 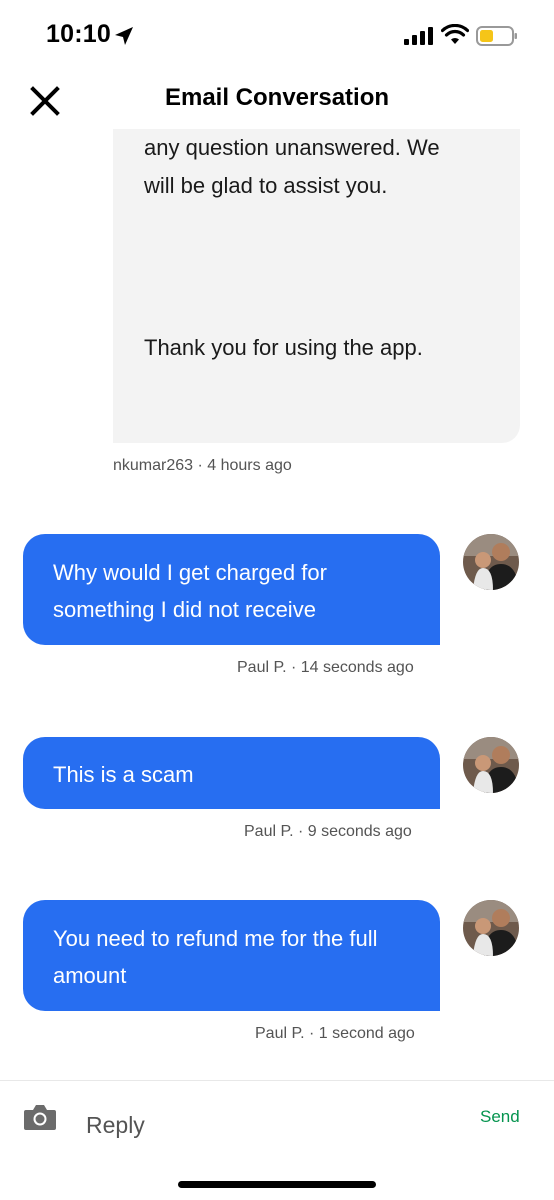 I want to click on reply-input, so click(x=266, y=1125).